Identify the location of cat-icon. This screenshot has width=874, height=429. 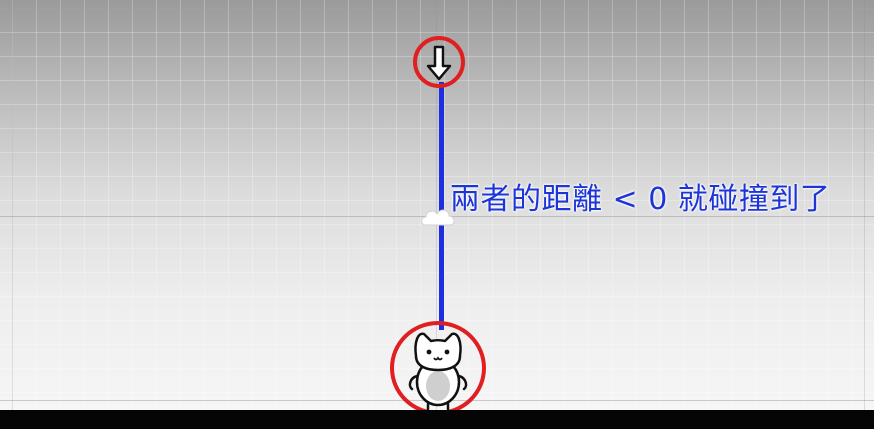
(438, 368).